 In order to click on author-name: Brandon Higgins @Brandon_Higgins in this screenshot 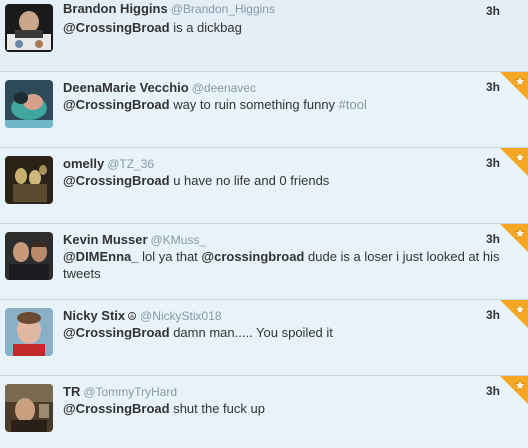, I will do `click(169, 8)`.